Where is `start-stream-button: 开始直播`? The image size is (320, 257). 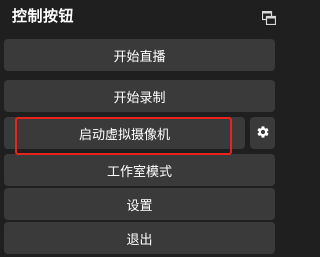 start-stream-button: 开始直播 is located at coordinates (139, 55).